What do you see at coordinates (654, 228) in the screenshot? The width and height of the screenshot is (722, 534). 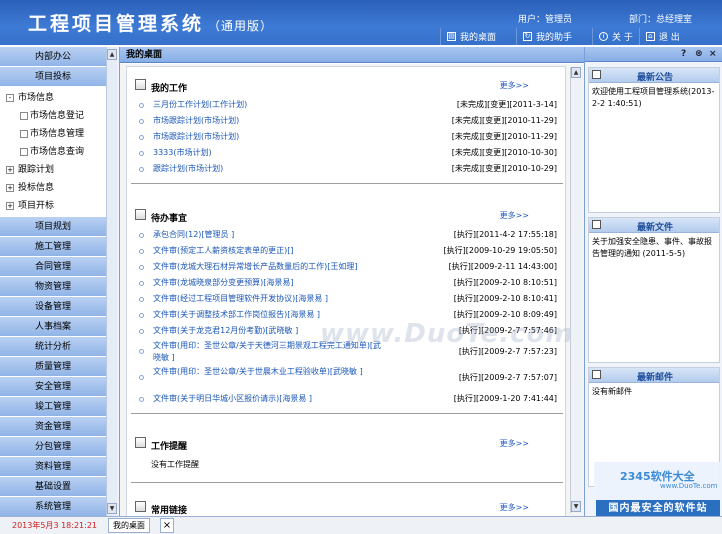 I see `files-title: 最新文件` at bounding box center [654, 228].